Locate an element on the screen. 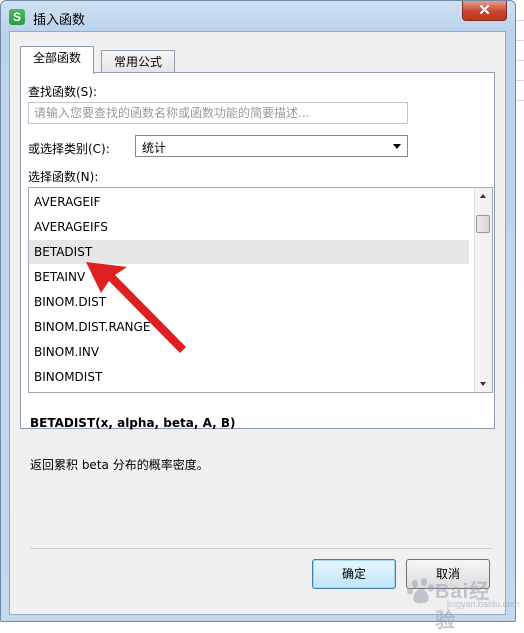  list-item: BINOM.DIST is located at coordinates (249, 302).